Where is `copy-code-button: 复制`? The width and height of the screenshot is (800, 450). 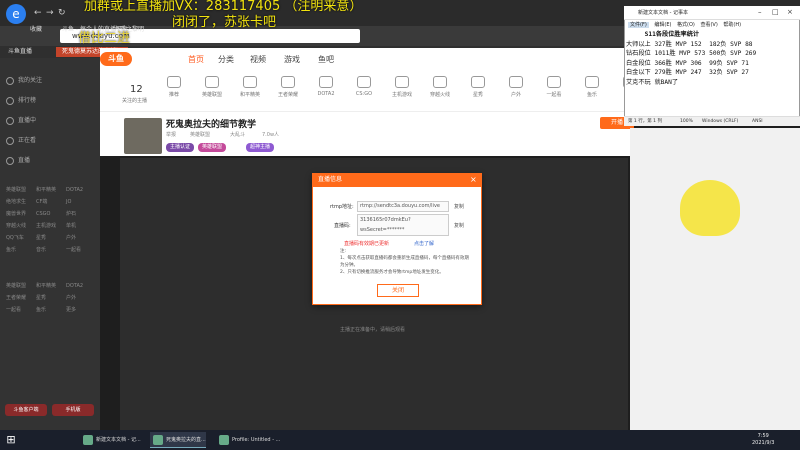 copy-code-button: 复制 is located at coordinates (459, 225).